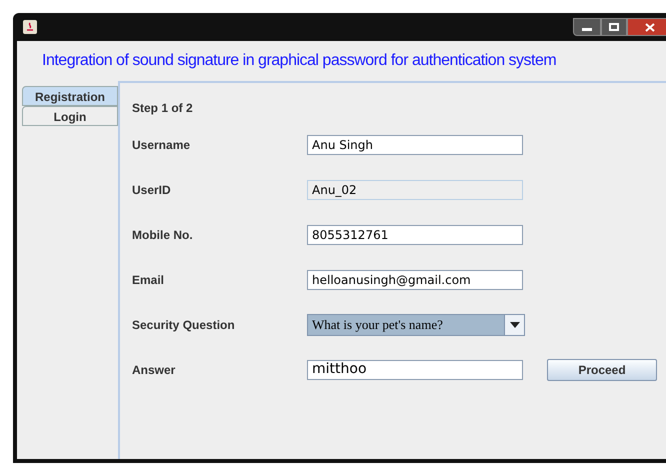  Describe the element at coordinates (377, 325) in the screenshot. I see `dropdown-value: What is your pet's name?` at that location.